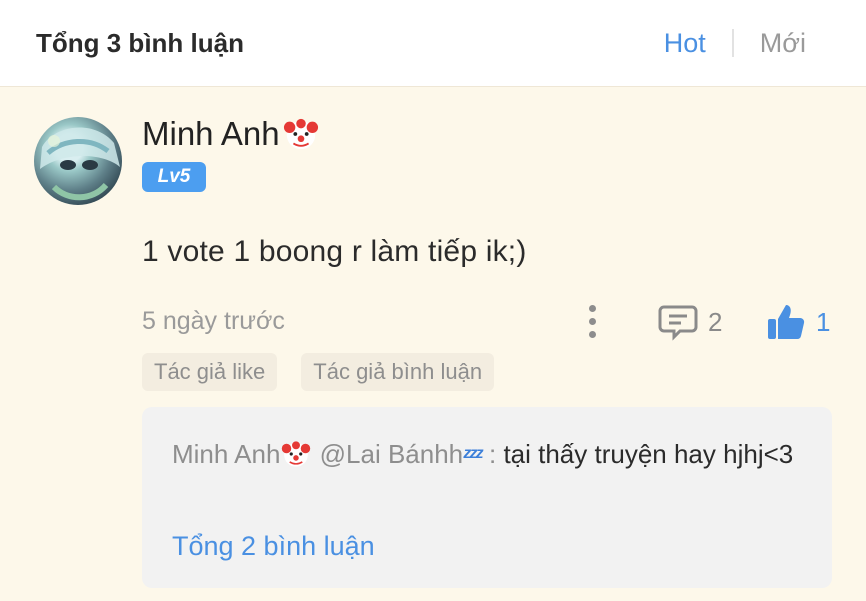 The height and width of the screenshot is (601, 866). Describe the element at coordinates (747, 43) in the screenshot. I see `sort-tabs: Hot Mới` at that location.